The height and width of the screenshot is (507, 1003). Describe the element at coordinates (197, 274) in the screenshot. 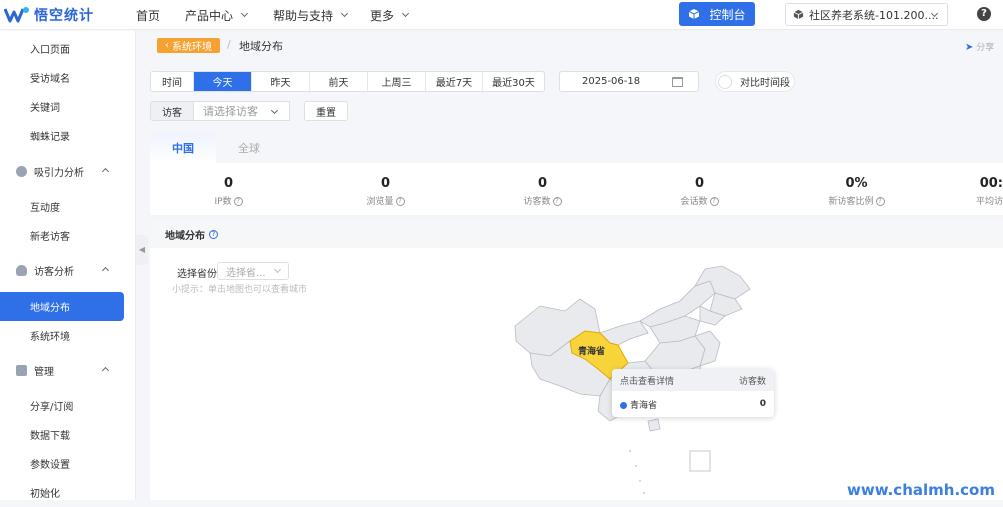

I see `province-label: 选择省份` at that location.